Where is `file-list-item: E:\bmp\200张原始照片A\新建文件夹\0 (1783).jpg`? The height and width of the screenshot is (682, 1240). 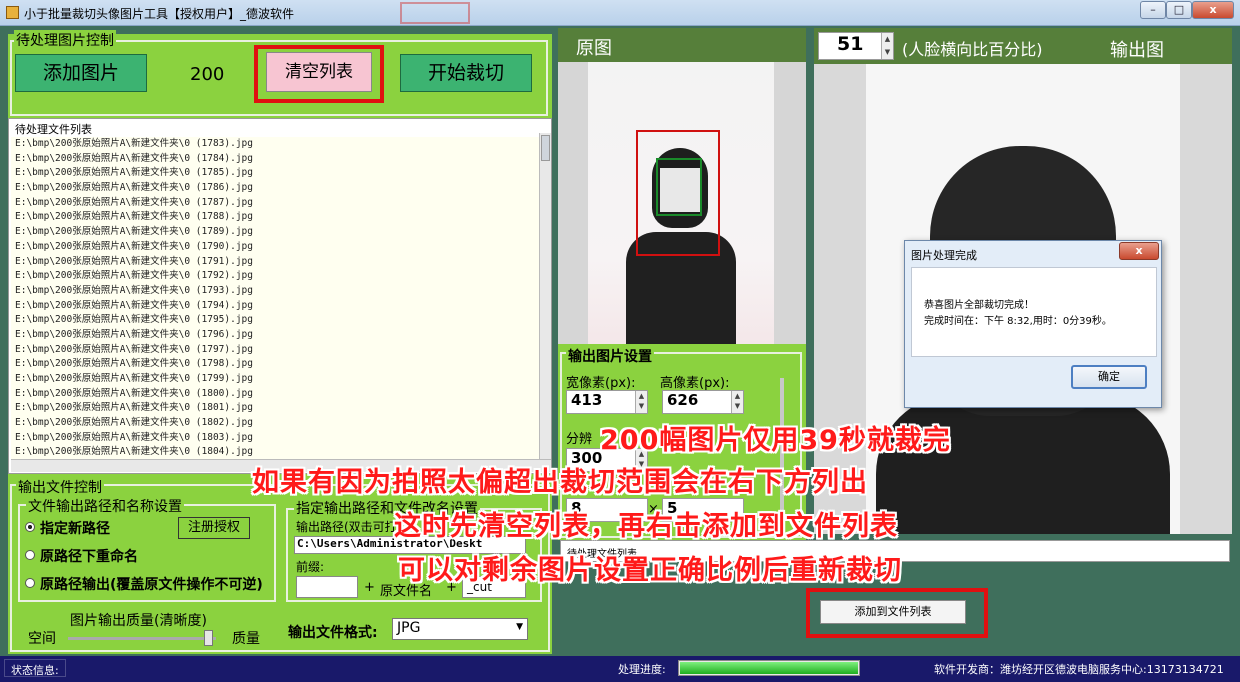 file-list-item: E:\bmp\200张原始照片A\新建文件夹\0 (1783).jpg is located at coordinates (275, 144).